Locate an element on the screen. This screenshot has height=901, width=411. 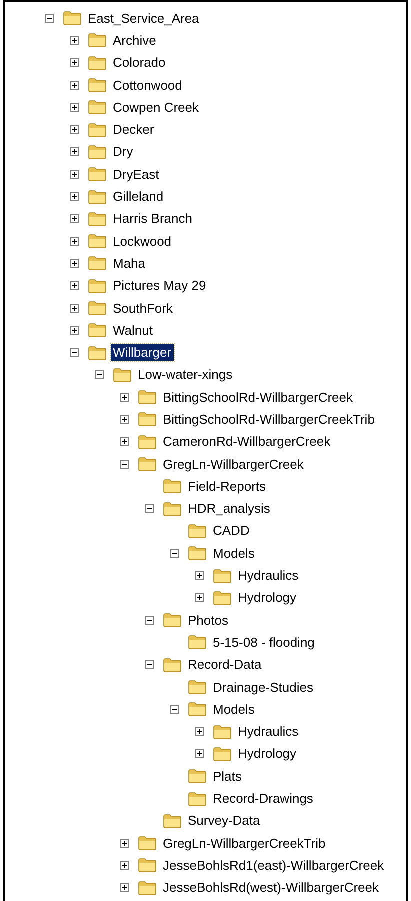
folder-label: Photos is located at coordinates (208, 620).